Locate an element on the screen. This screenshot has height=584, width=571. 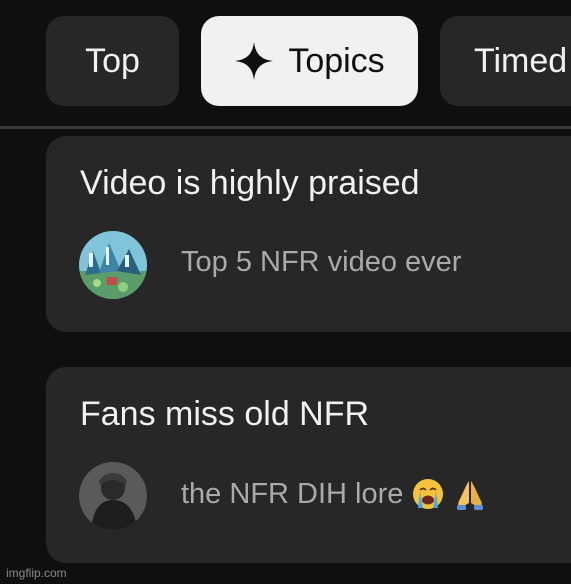
topic-card-comment-text: Top 5 NFR video ever is located at coordinates (321, 262).